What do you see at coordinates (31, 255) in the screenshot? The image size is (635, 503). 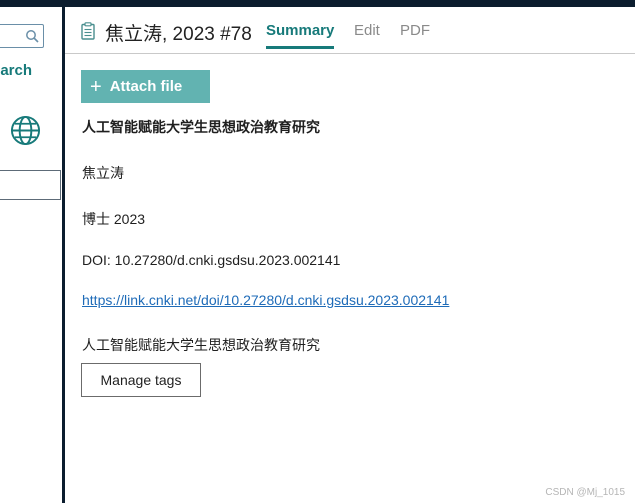 I see `sidebar: earch` at bounding box center [31, 255].